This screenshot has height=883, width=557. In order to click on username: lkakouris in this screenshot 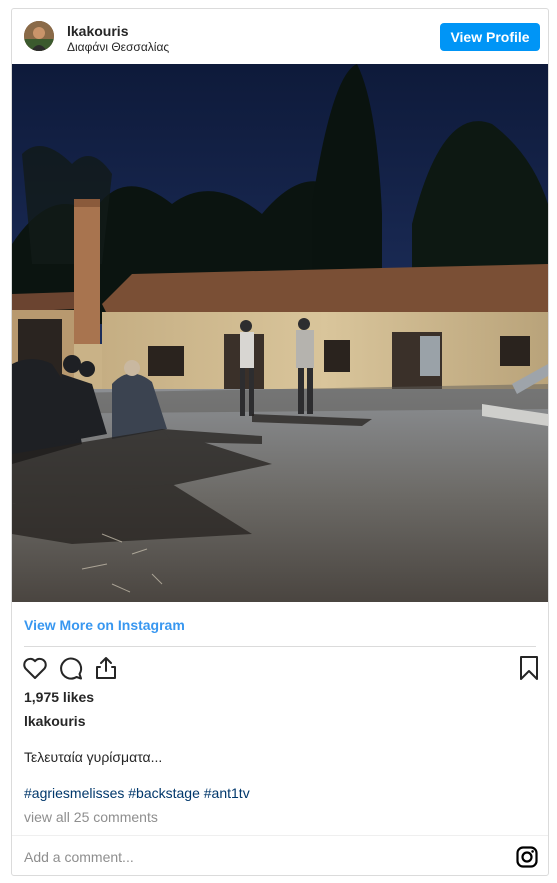, I will do `click(97, 31)`.